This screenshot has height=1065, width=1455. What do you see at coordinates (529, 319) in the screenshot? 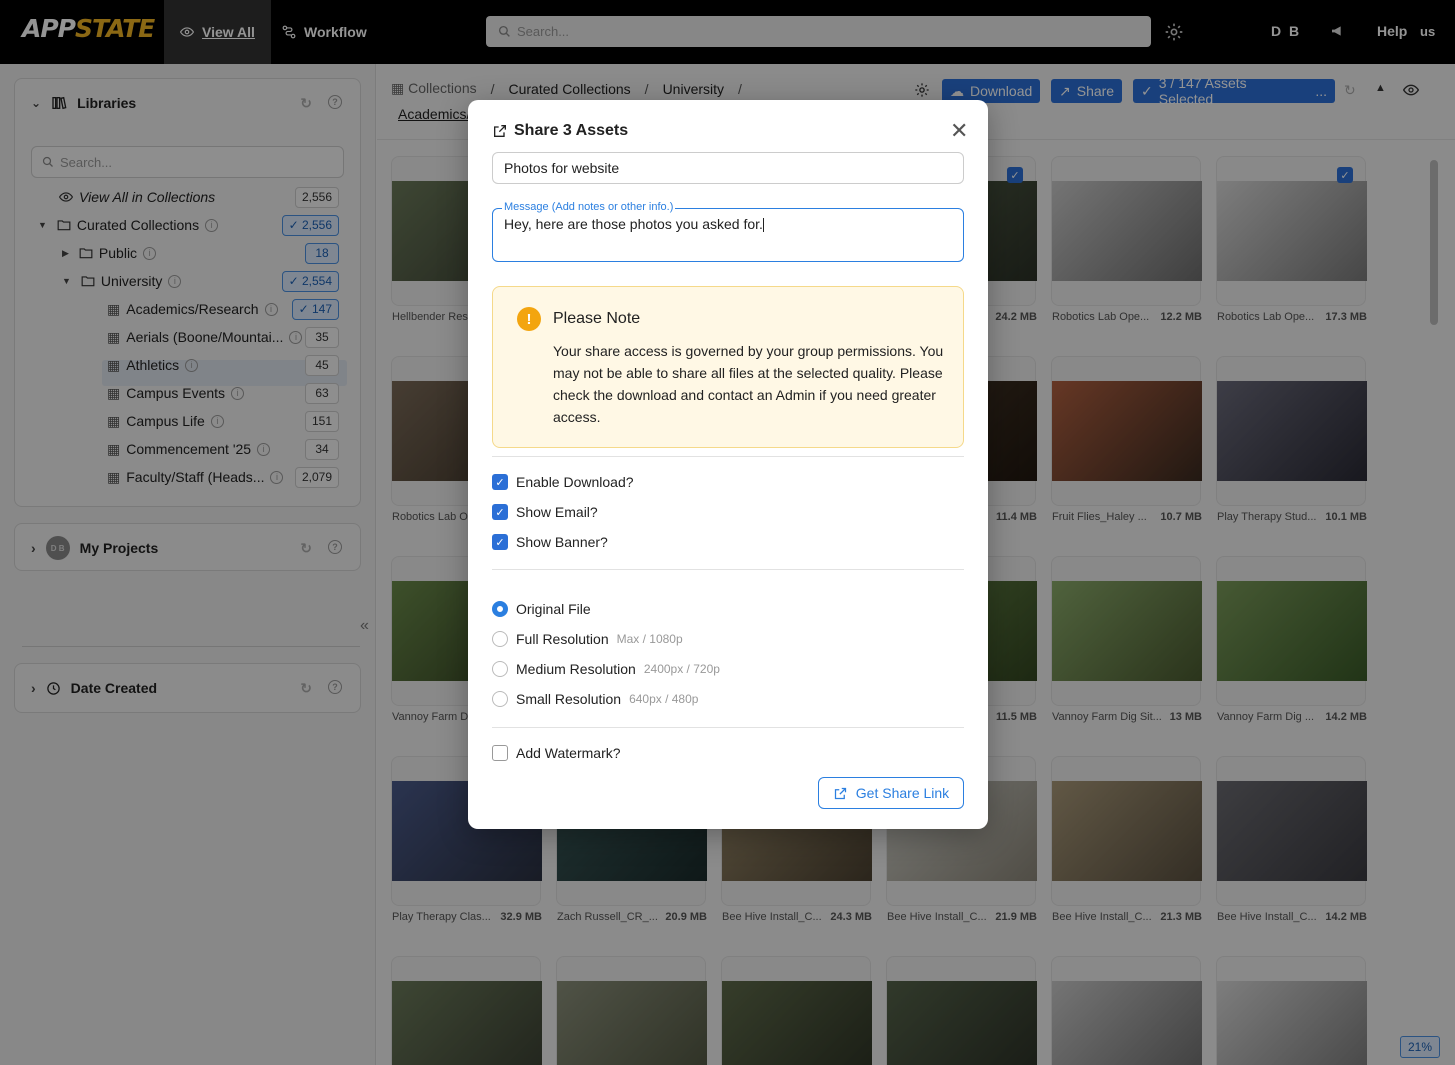
I see `warning-icon: !` at bounding box center [529, 319].